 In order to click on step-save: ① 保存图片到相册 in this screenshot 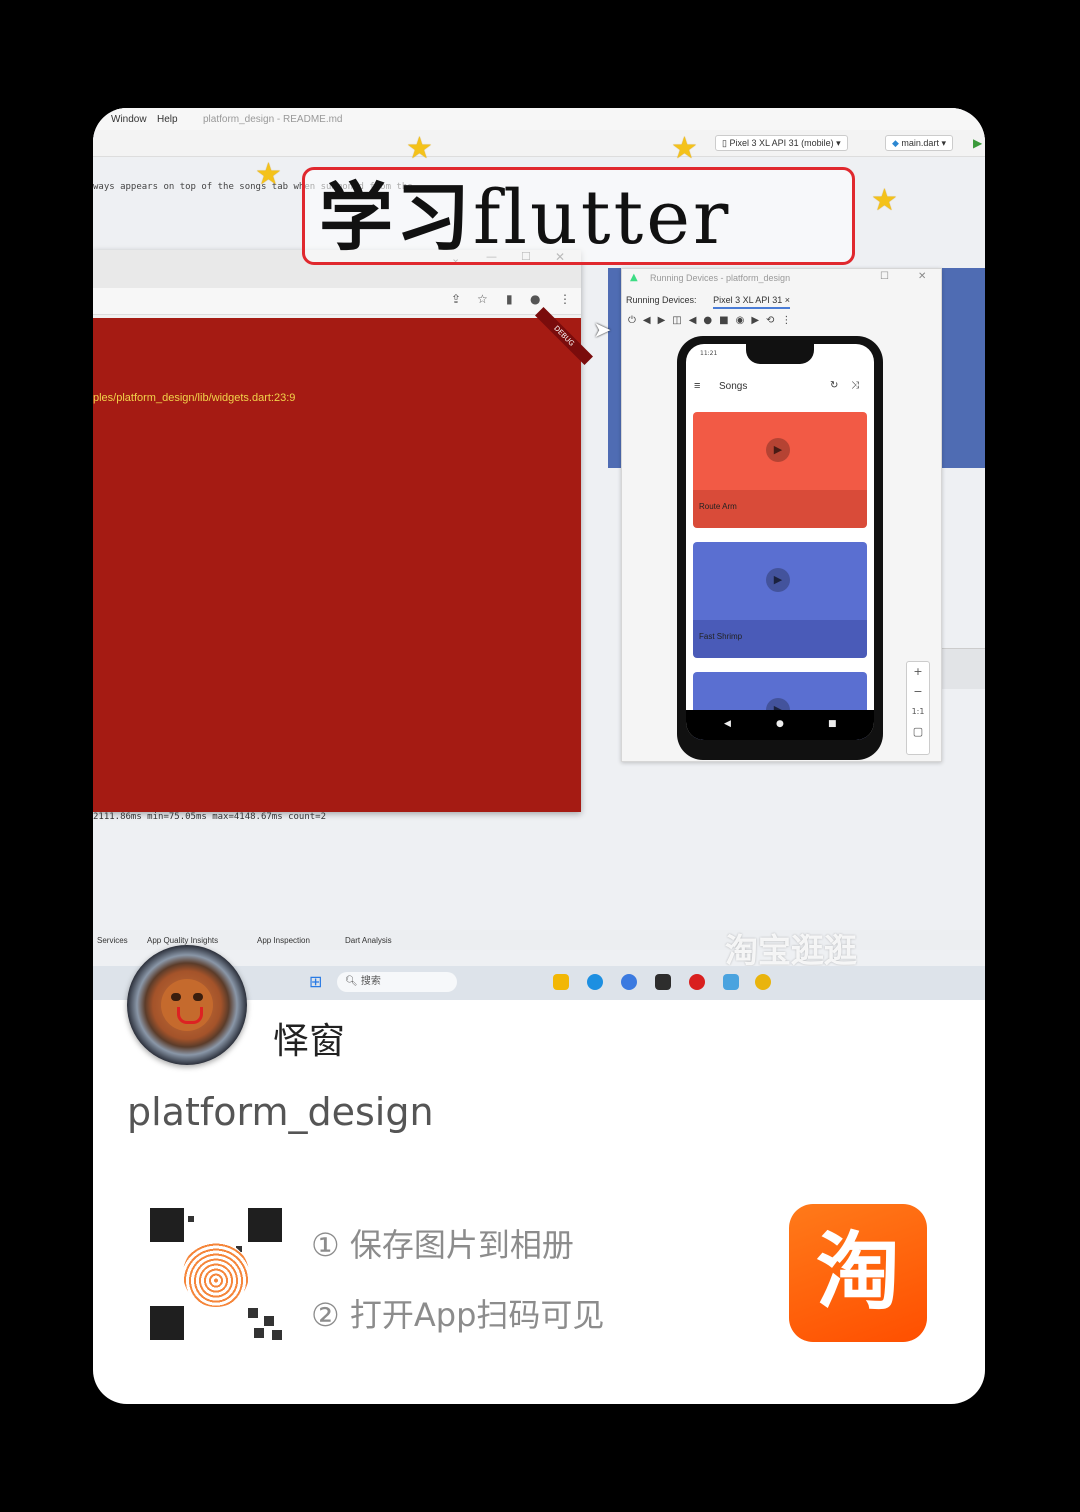, I will do `click(442, 1245)`.